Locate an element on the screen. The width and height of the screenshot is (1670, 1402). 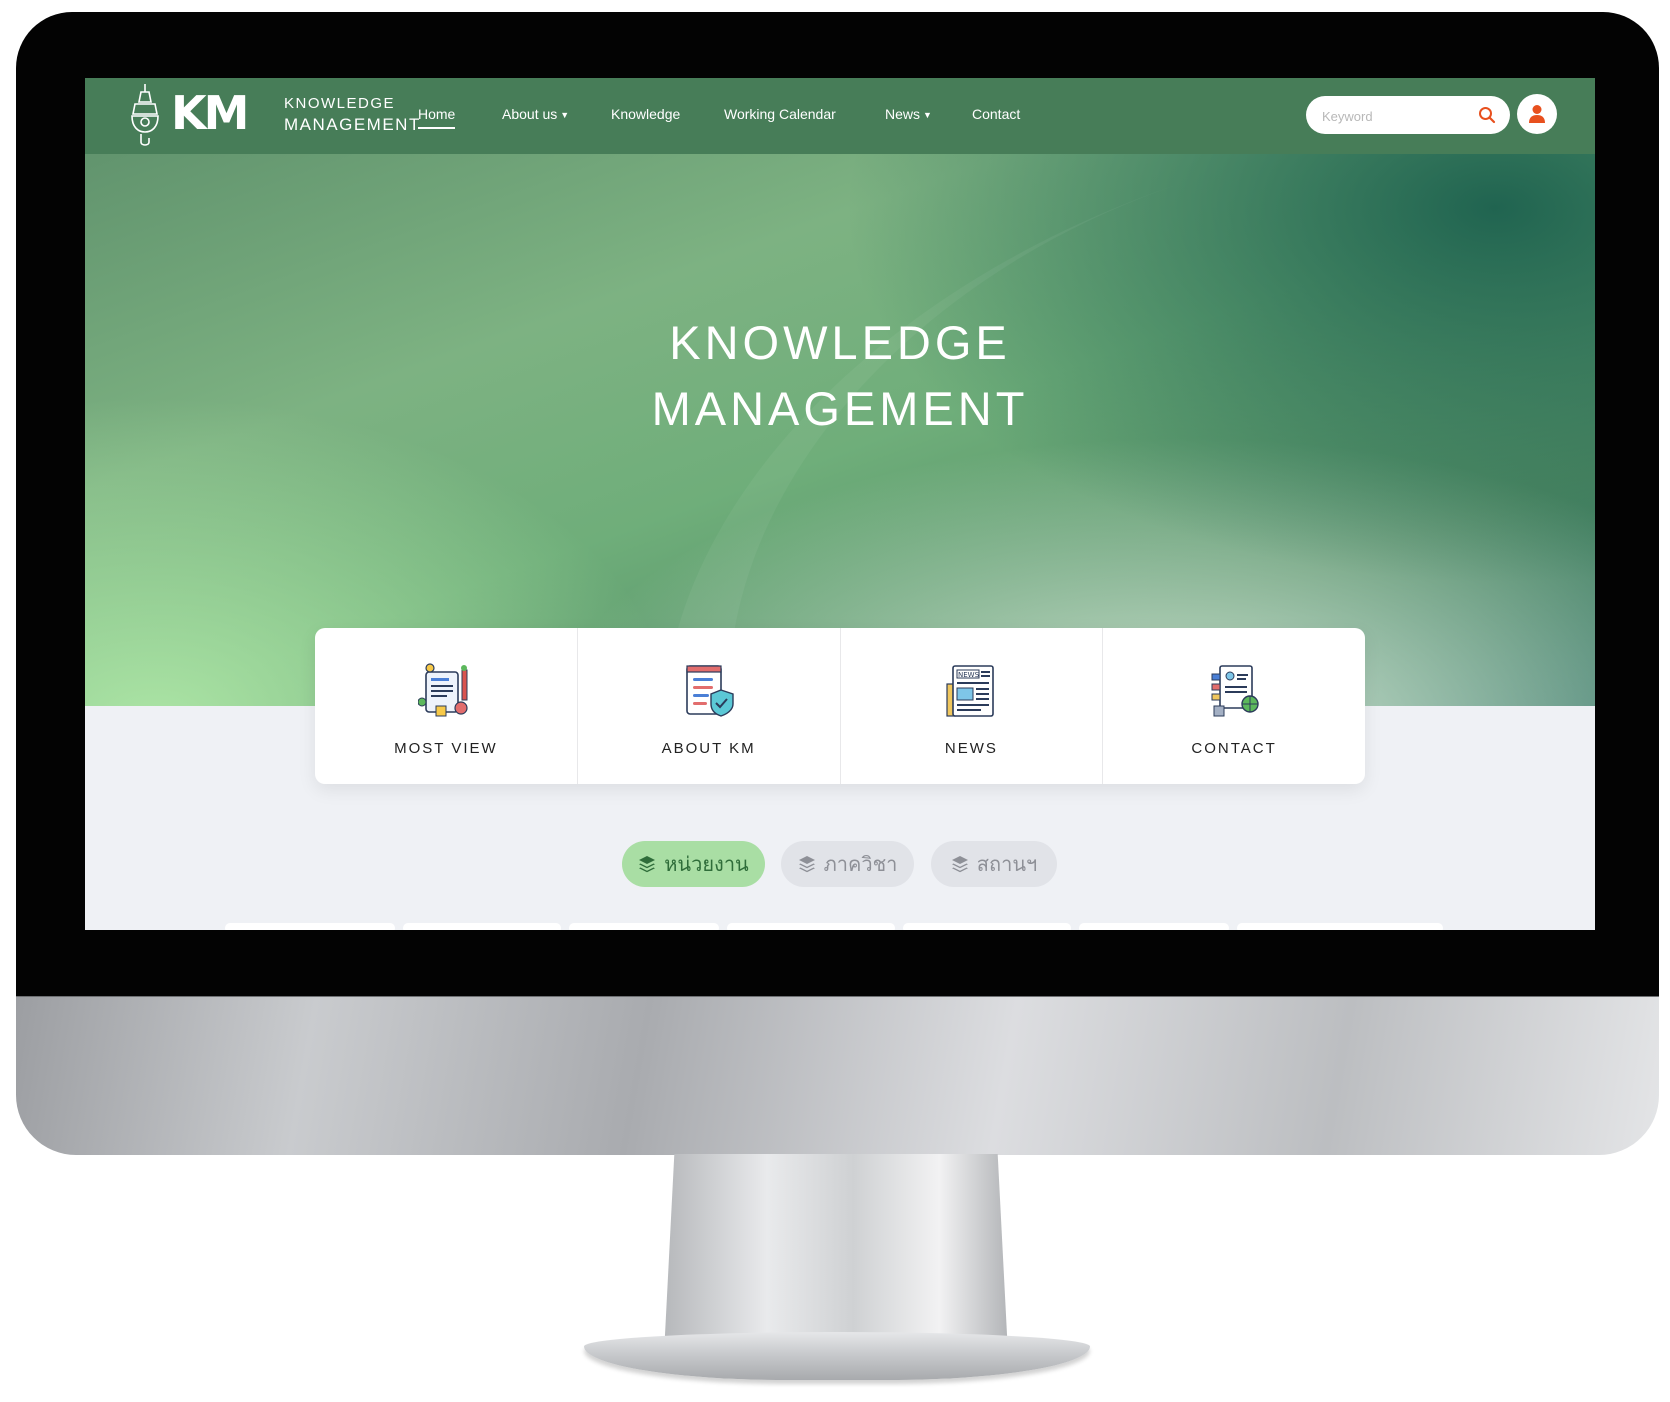
quick-links-panel: MOST VIEW ABOUT KM NEWS NEWS CONTACT is located at coordinates (840, 706).